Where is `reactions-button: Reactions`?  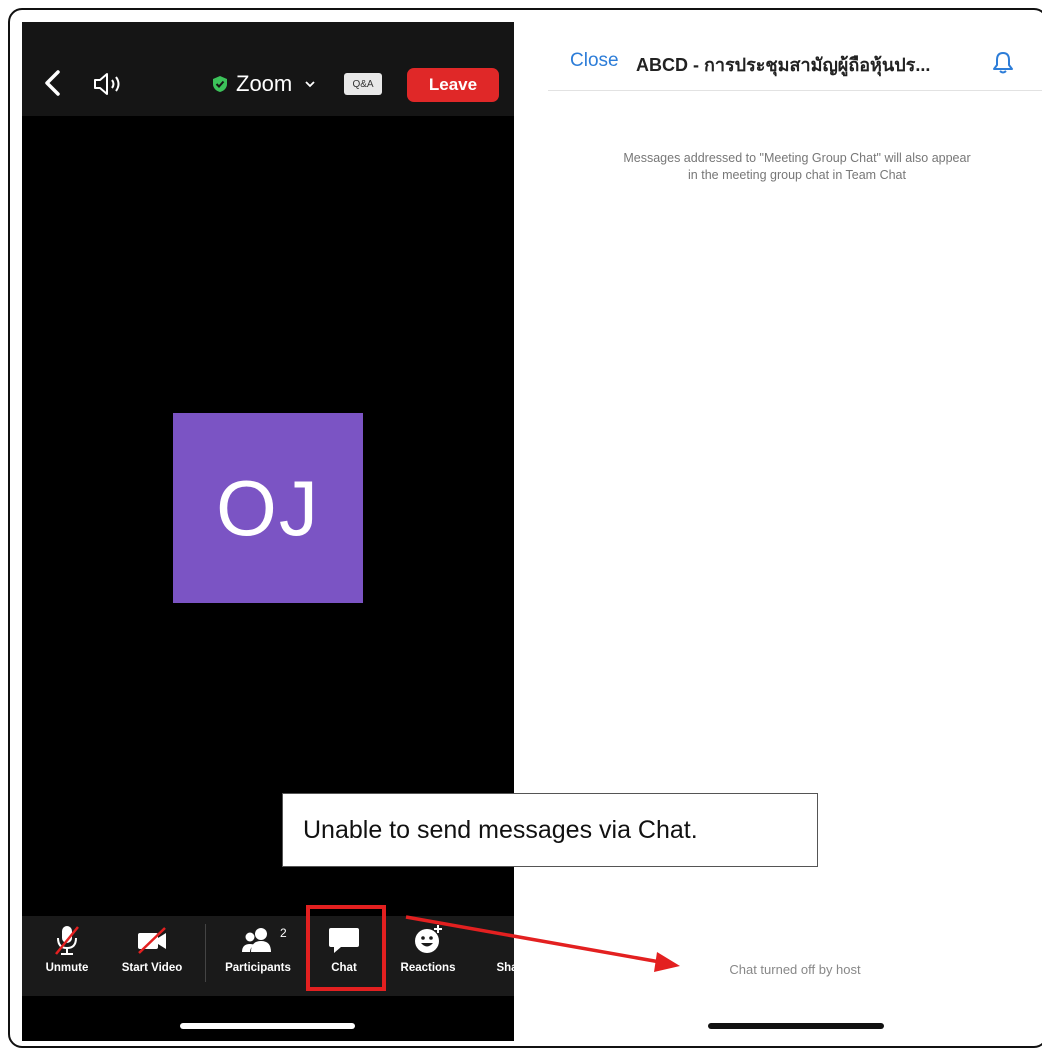 reactions-button: Reactions is located at coordinates (428, 954).